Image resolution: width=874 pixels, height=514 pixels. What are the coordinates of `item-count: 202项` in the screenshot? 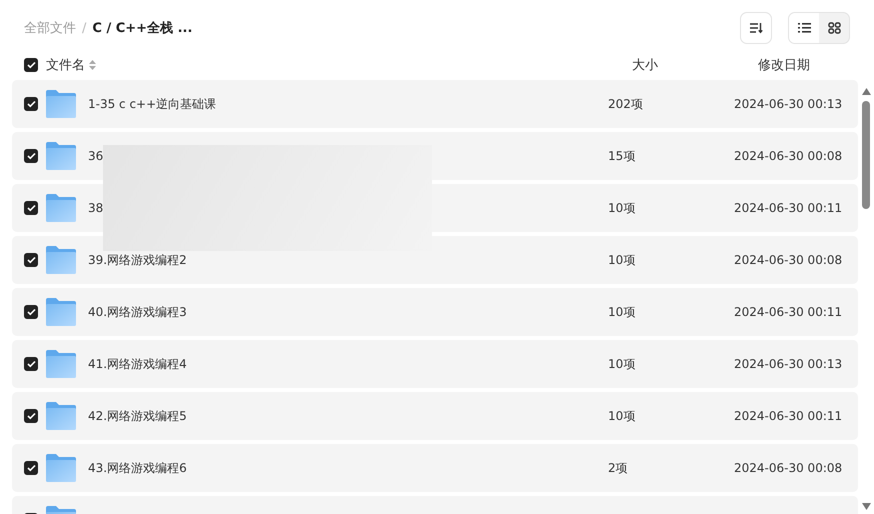 It's located at (626, 104).